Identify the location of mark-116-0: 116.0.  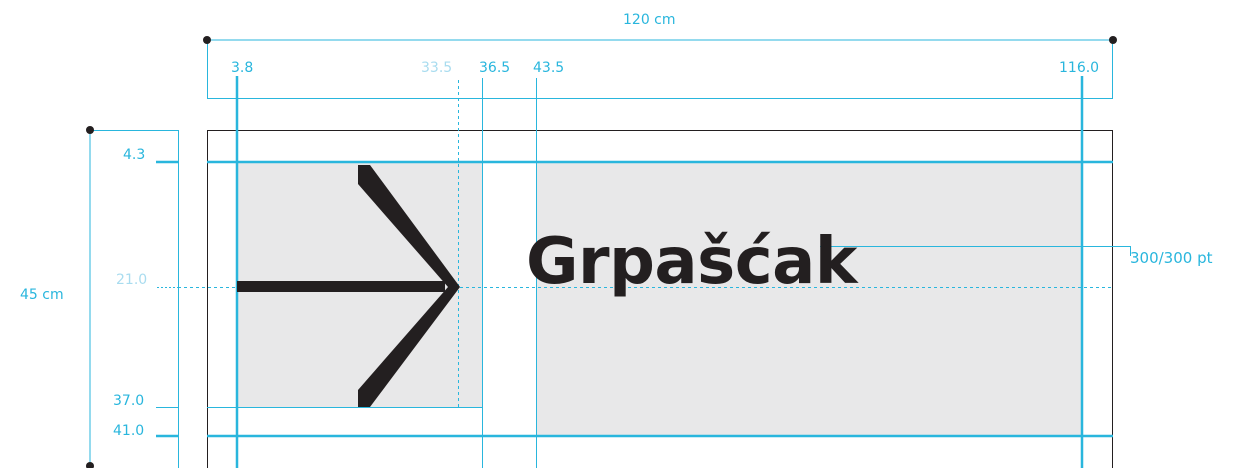
(1079, 68).